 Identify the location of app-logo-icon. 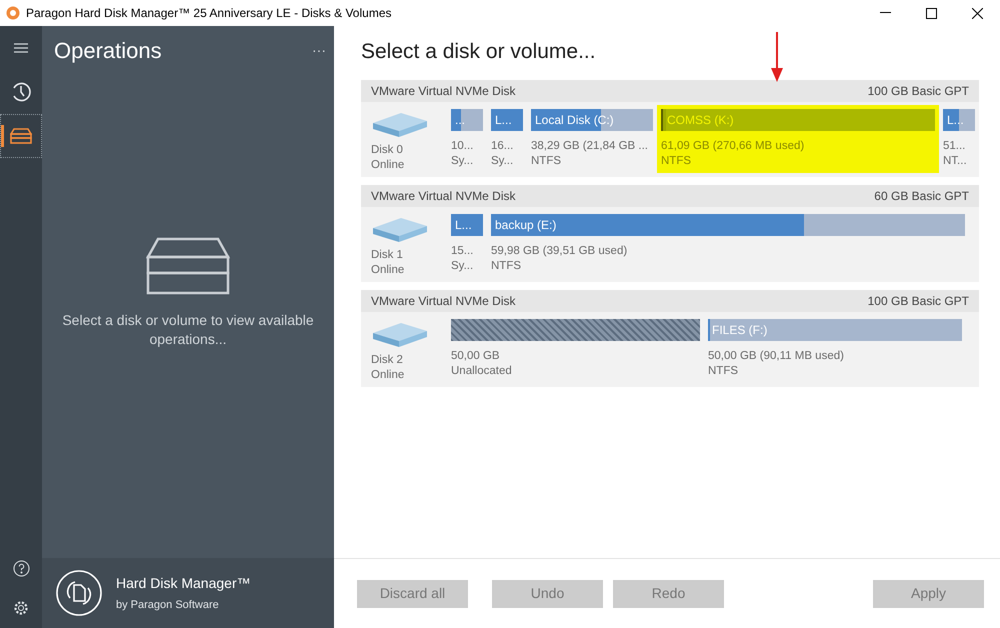
(13, 13).